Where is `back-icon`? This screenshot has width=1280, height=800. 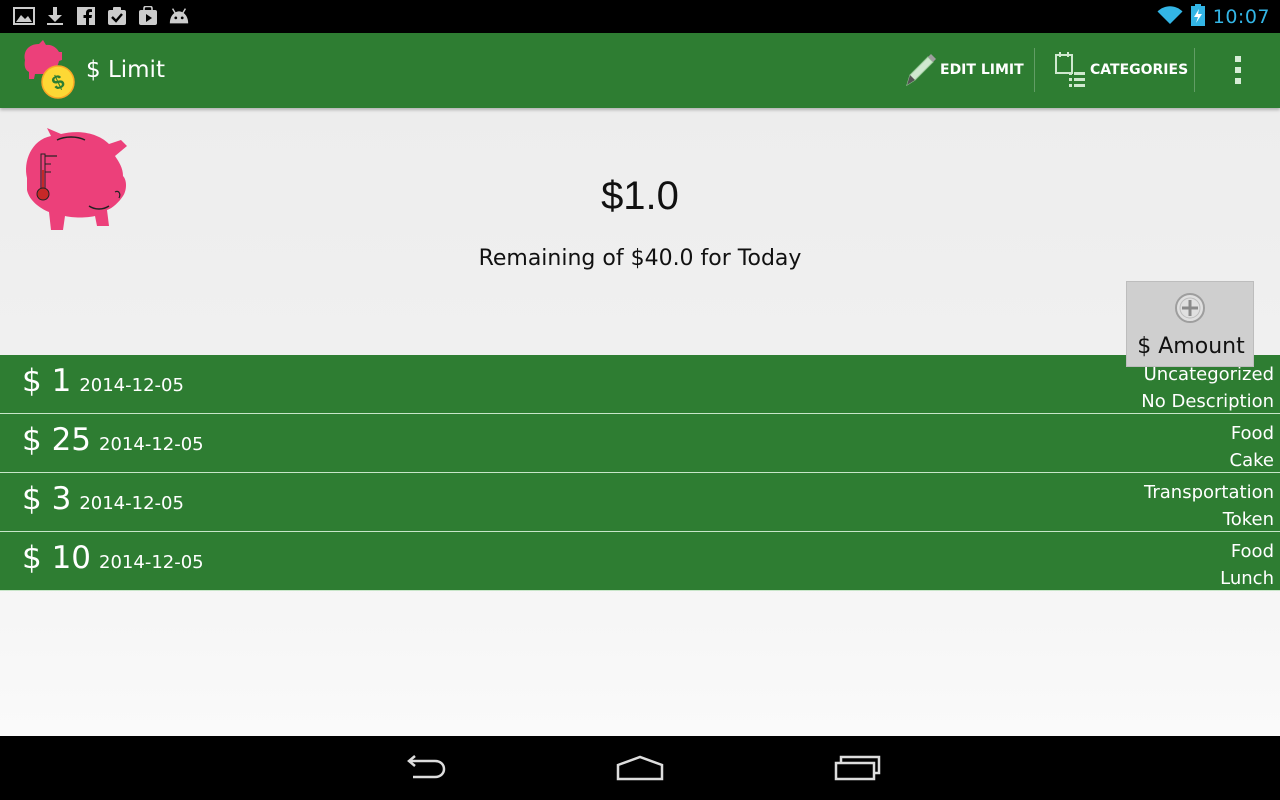 back-icon is located at coordinates (426, 767).